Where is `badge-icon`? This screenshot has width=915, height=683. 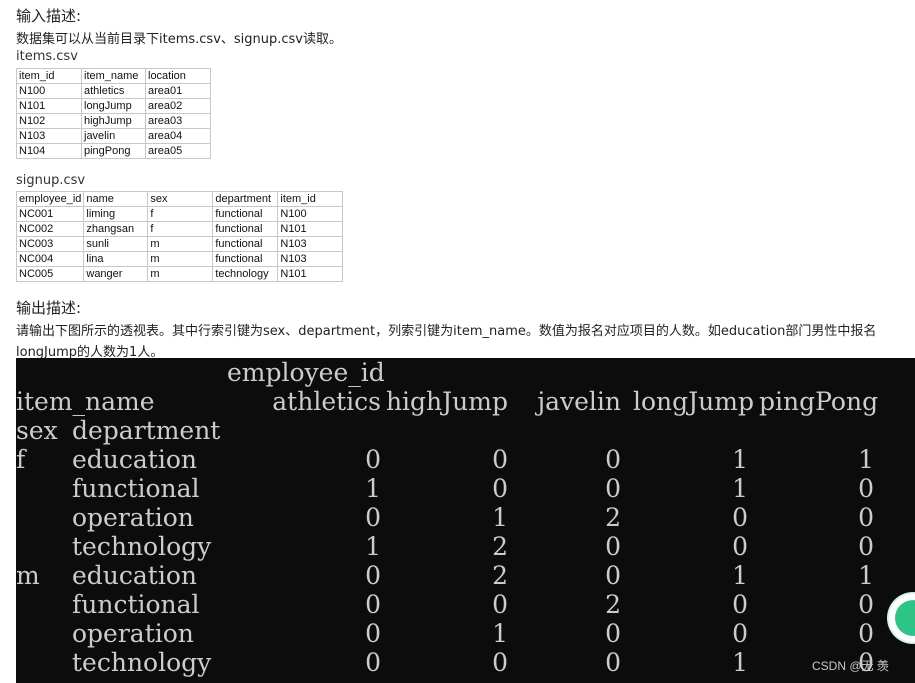
badge-icon is located at coordinates (905, 618).